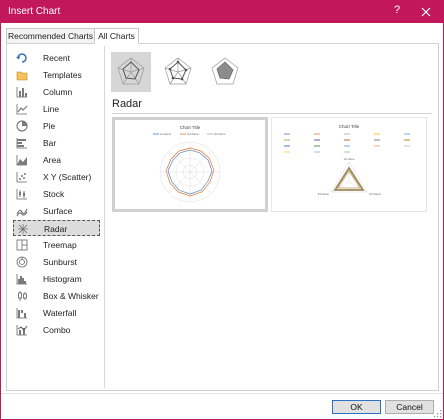 The width and height of the screenshot is (444, 420). Describe the element at coordinates (116, 36) in the screenshot. I see `tab-all-charts: All Charts` at that location.